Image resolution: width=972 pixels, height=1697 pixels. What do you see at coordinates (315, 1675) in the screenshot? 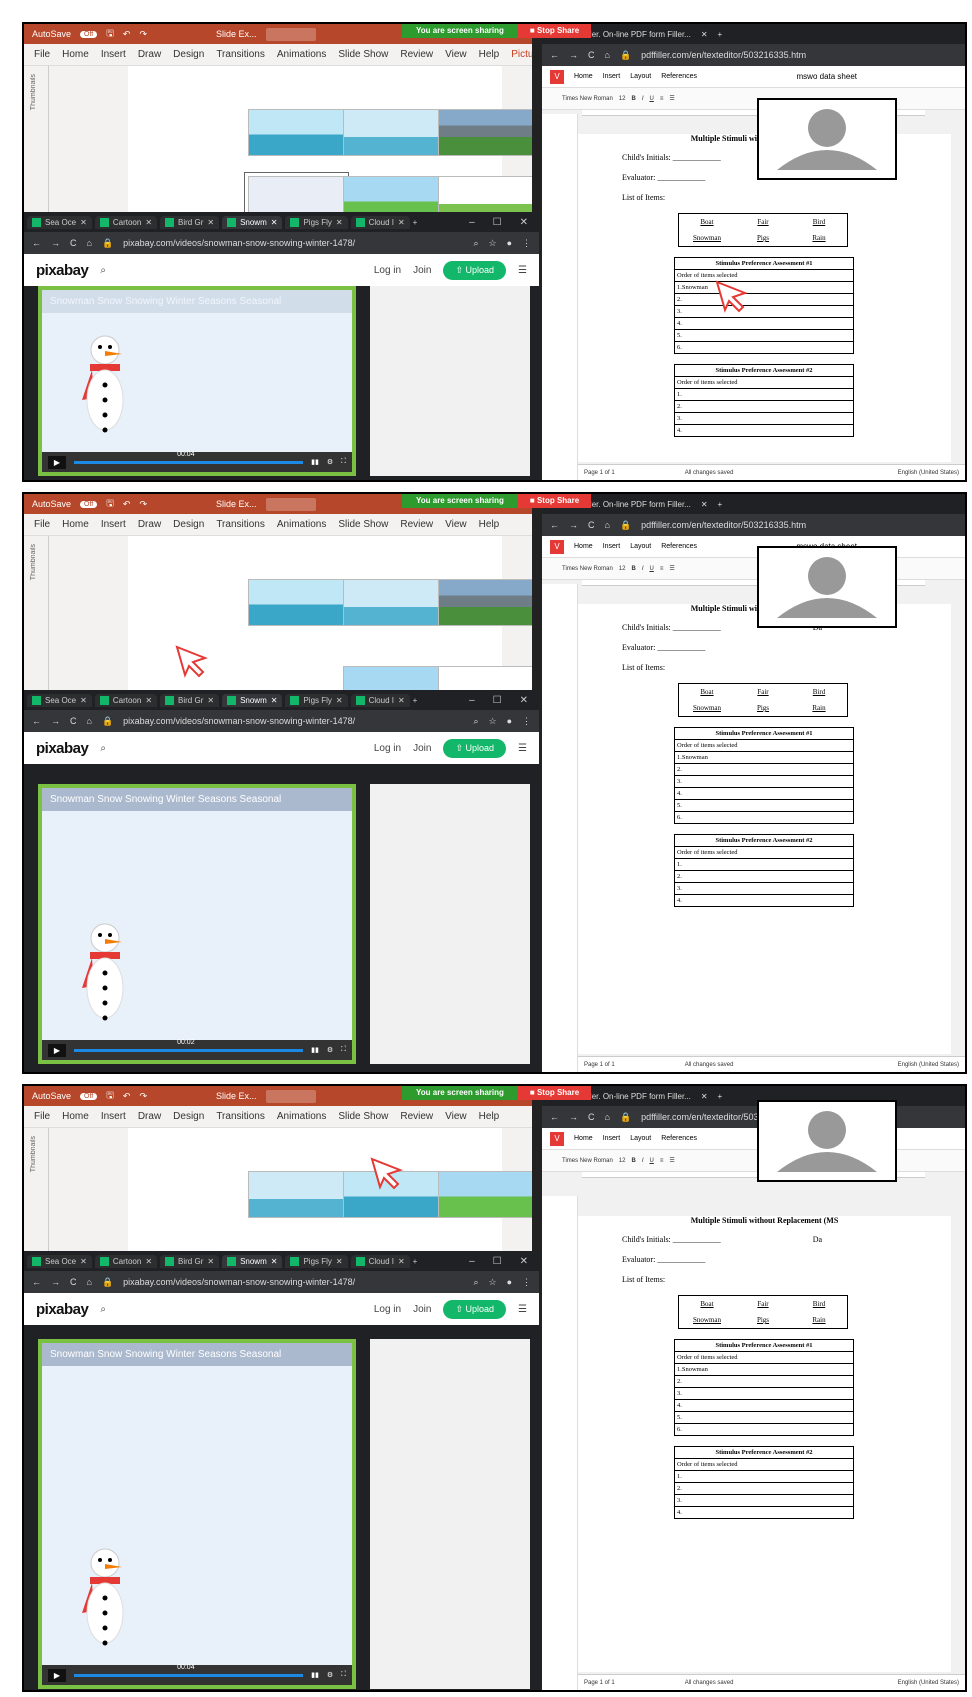
I see `volume-icon: ▮▮` at bounding box center [315, 1675].